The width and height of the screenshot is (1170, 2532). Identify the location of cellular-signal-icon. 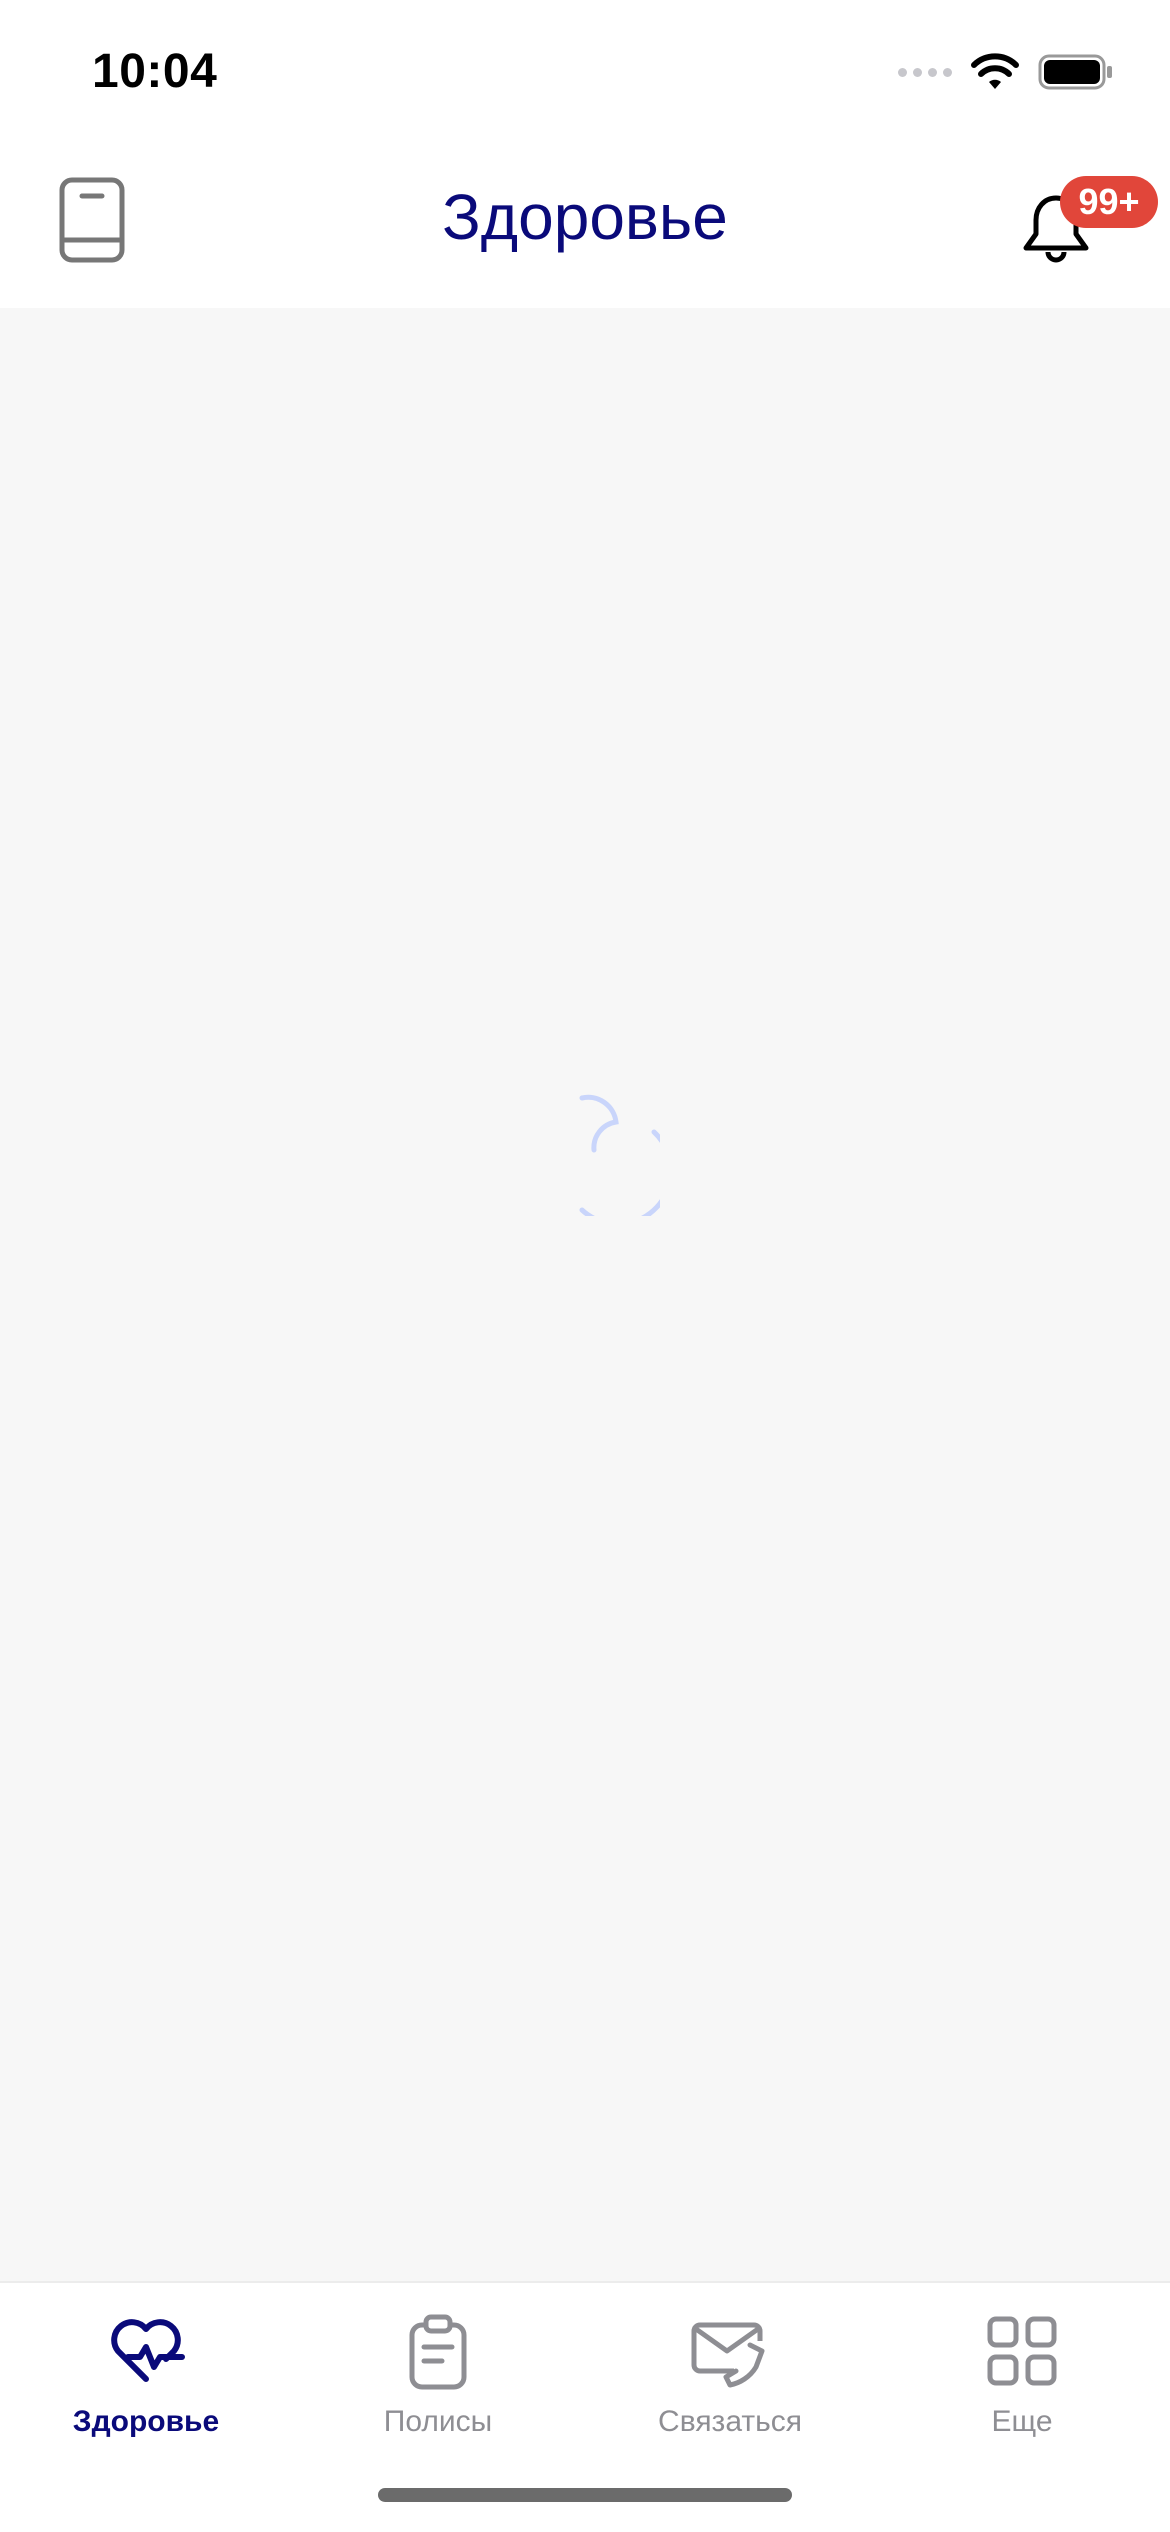
(925, 72).